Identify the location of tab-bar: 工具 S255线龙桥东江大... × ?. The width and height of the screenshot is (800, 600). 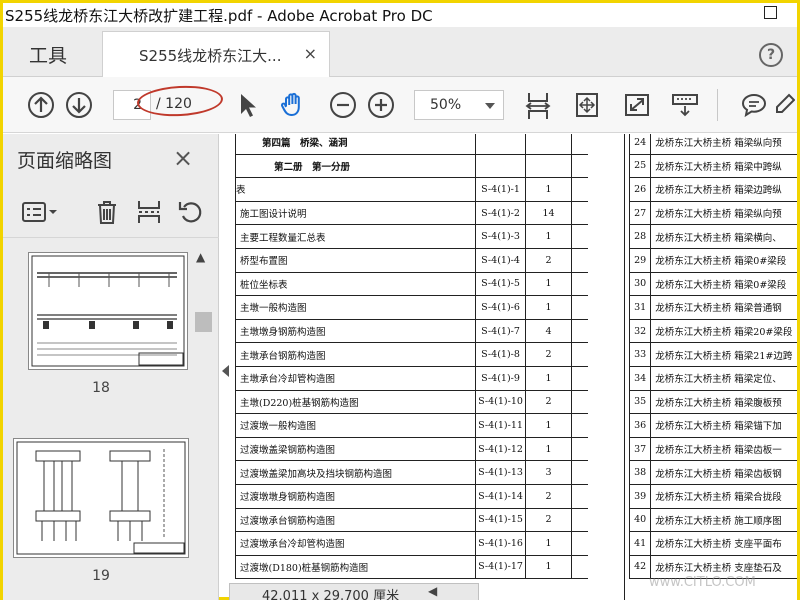
(400, 52).